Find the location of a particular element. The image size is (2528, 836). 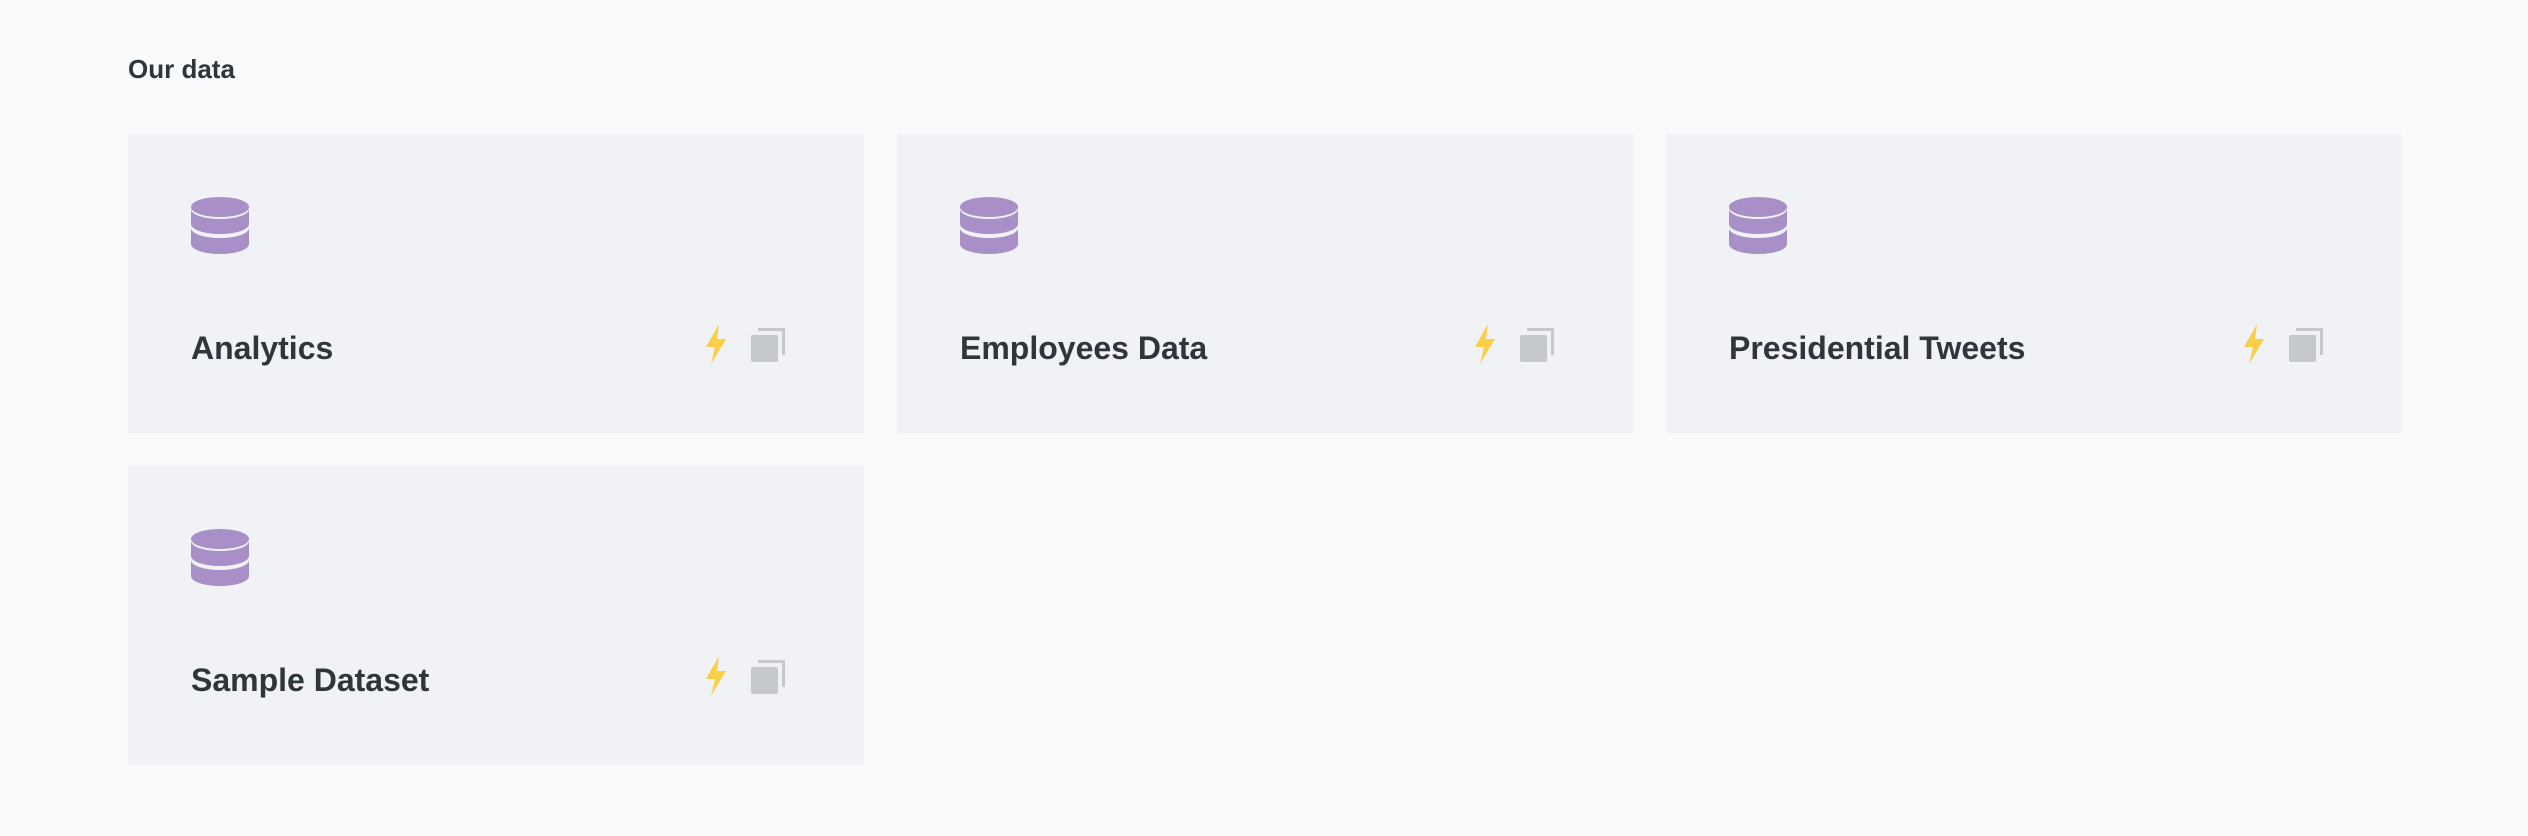

section-title: Our data is located at coordinates (181, 69).